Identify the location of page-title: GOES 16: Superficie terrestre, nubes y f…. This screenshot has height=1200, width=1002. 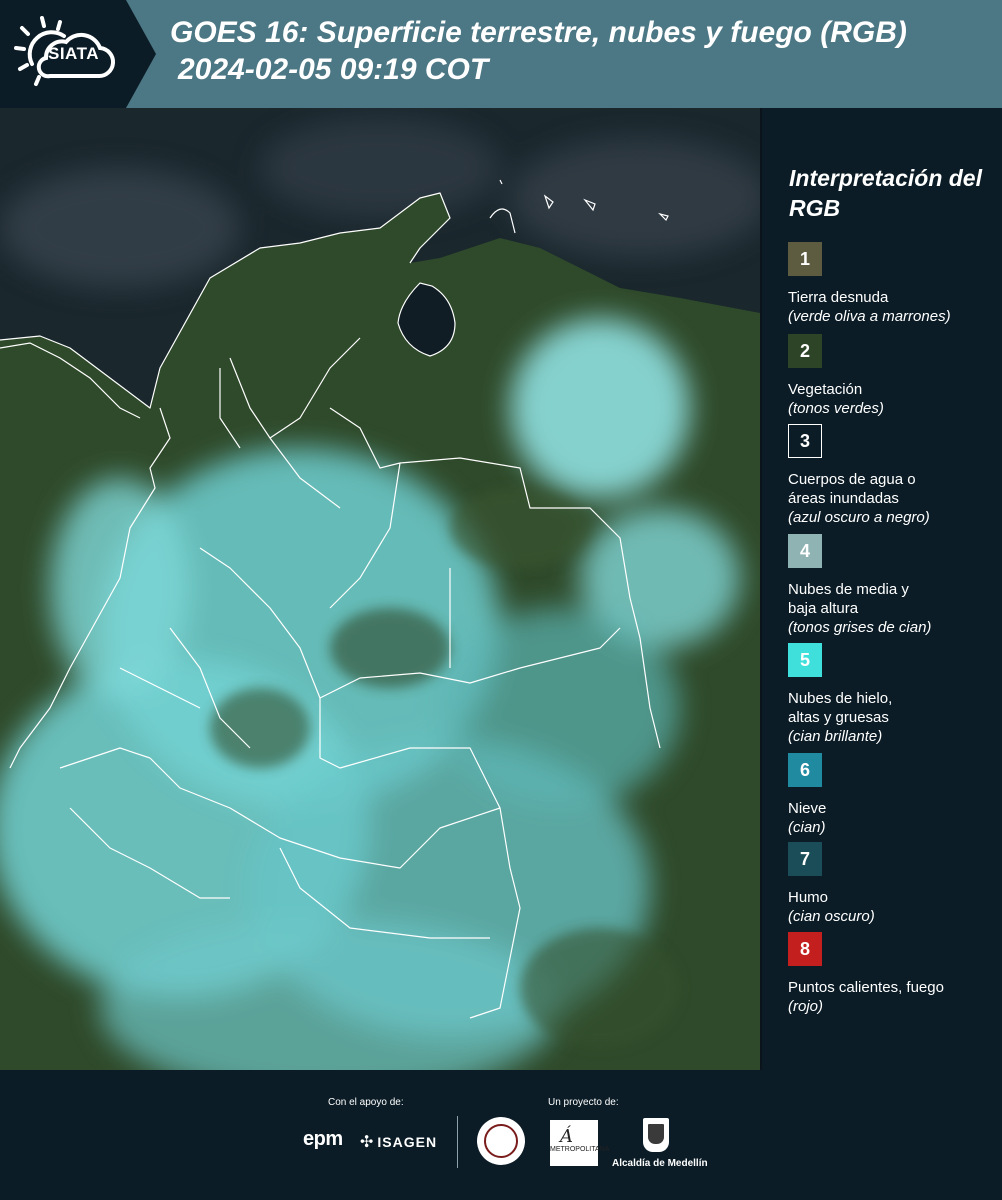
(579, 51).